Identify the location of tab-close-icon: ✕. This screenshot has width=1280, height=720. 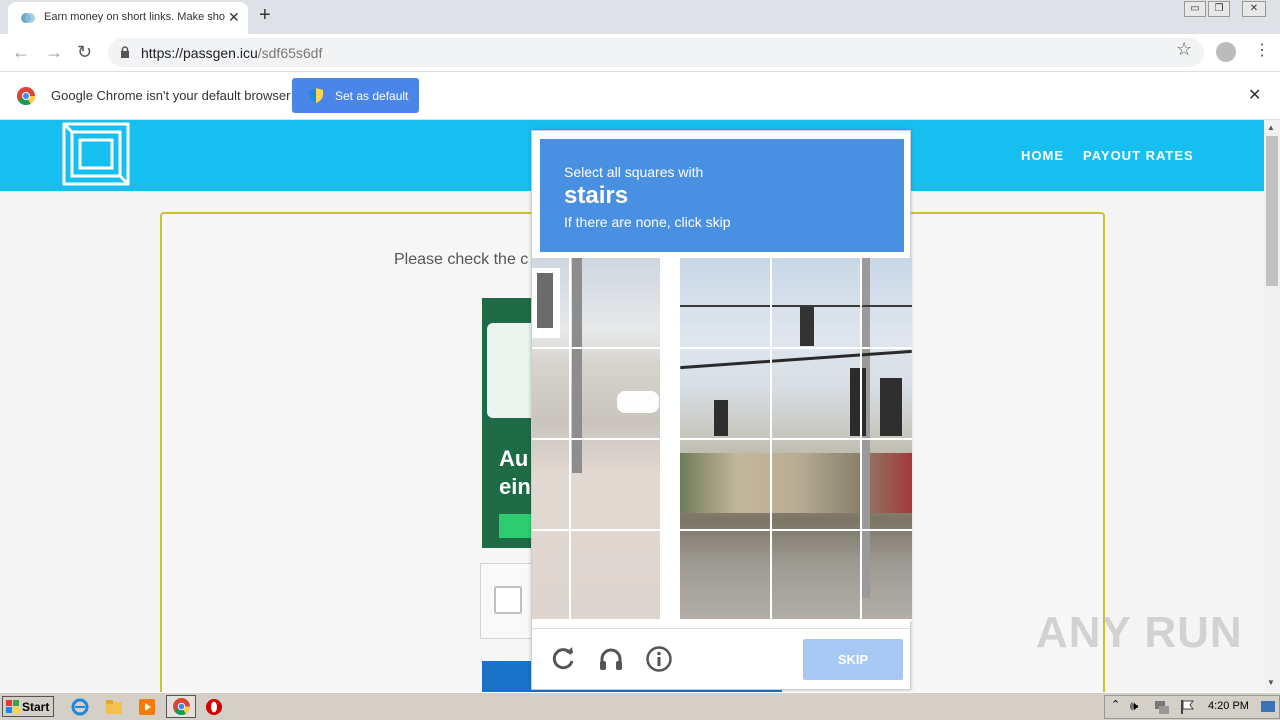
(234, 17).